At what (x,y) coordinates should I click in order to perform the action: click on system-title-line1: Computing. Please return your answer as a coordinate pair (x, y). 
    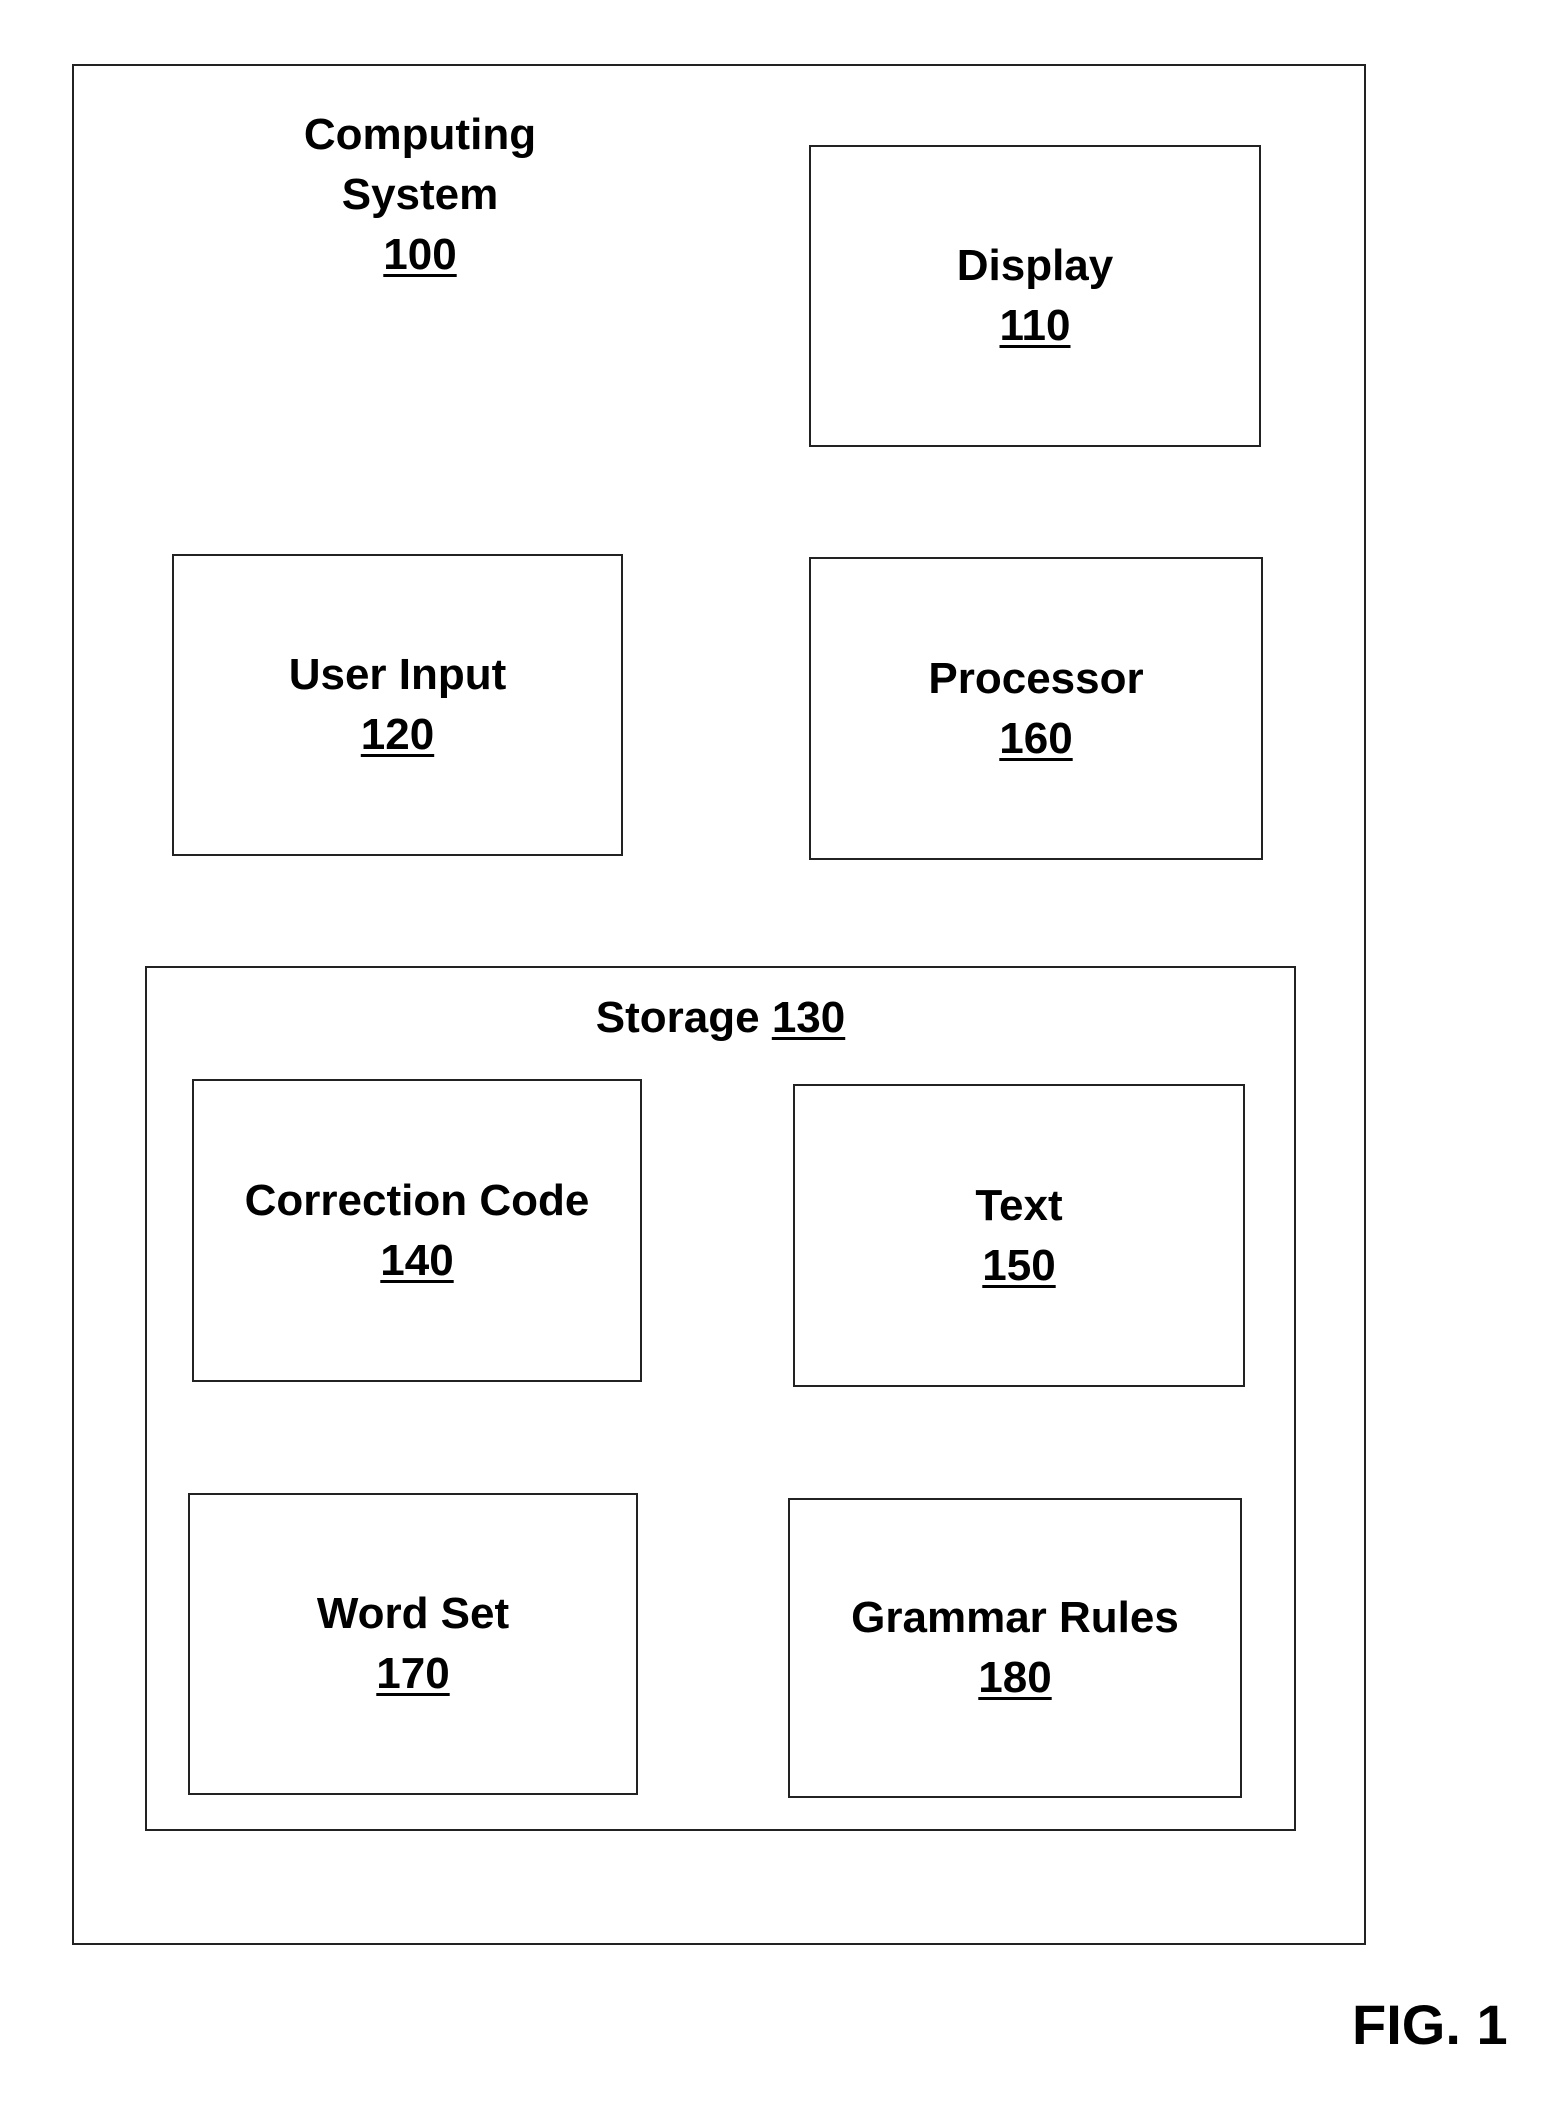
    Looking at the image, I should click on (420, 134).